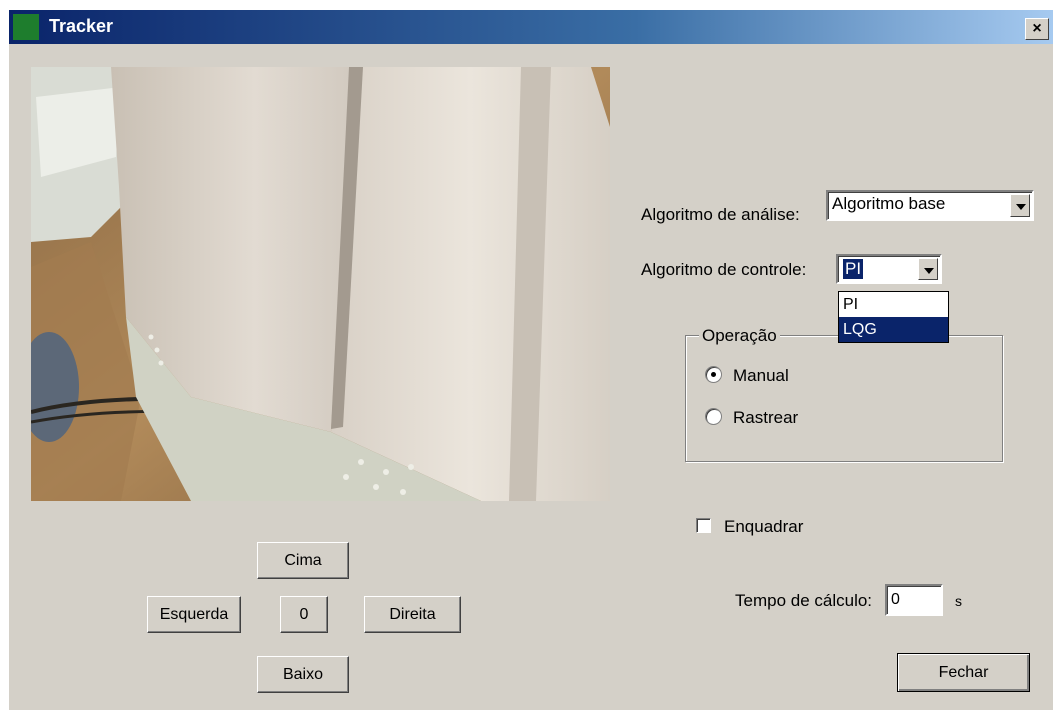  Describe the element at coordinates (804, 600) in the screenshot. I see `calc-time-label: Tempo de cálculo:` at that location.